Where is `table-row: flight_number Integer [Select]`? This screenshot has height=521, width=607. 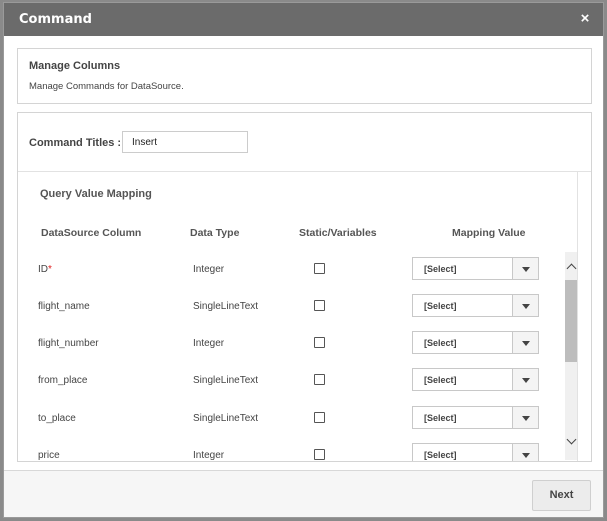
table-row: flight_number Integer [Select] is located at coordinates (290, 344).